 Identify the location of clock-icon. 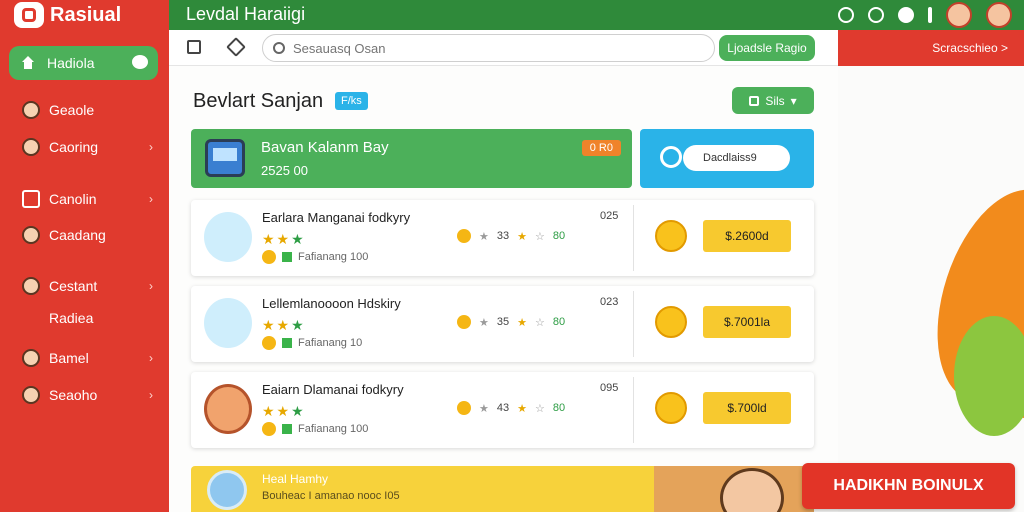
(846, 15).